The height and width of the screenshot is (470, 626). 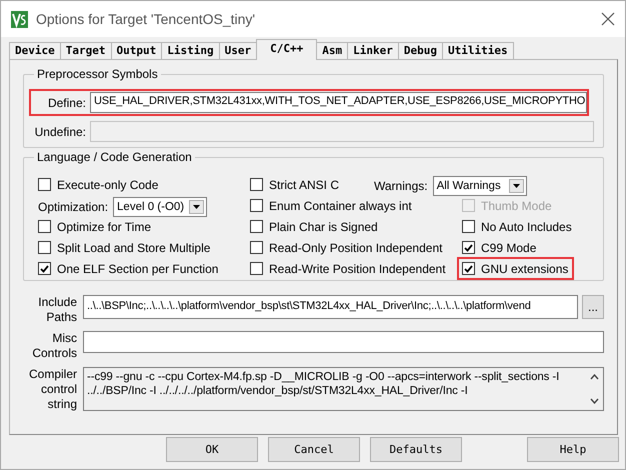 What do you see at coordinates (107, 185) in the screenshot?
I see `checkbox-label: Execute-only Code` at bounding box center [107, 185].